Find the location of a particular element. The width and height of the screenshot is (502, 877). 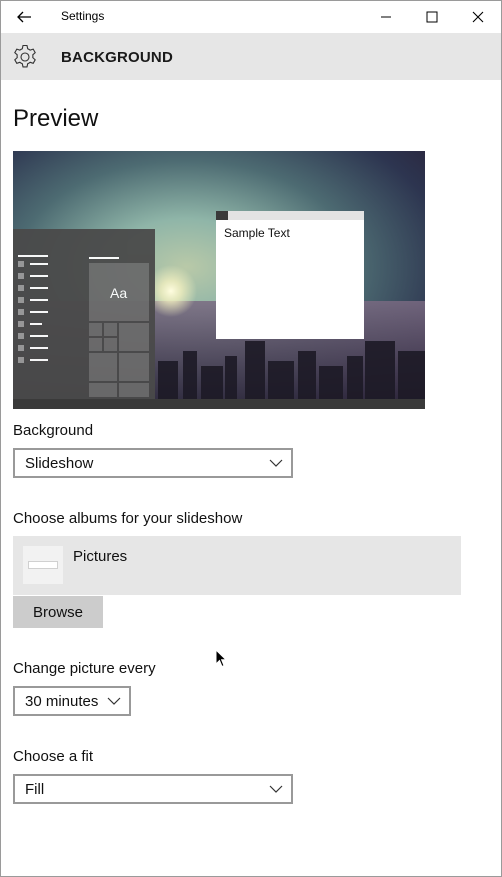

preview-heading: Preview is located at coordinates (56, 118).